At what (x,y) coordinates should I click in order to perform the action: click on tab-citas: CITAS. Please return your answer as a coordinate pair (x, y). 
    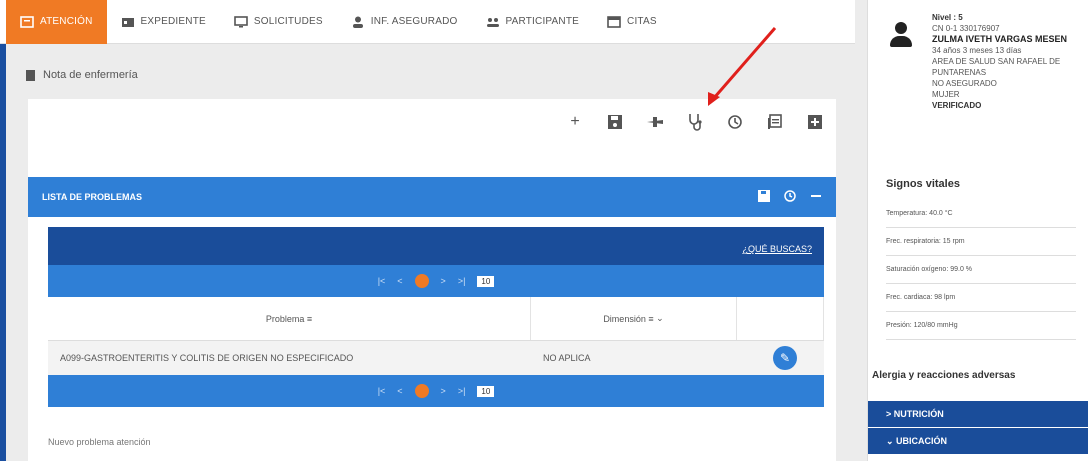
    Looking at the image, I should click on (632, 22).